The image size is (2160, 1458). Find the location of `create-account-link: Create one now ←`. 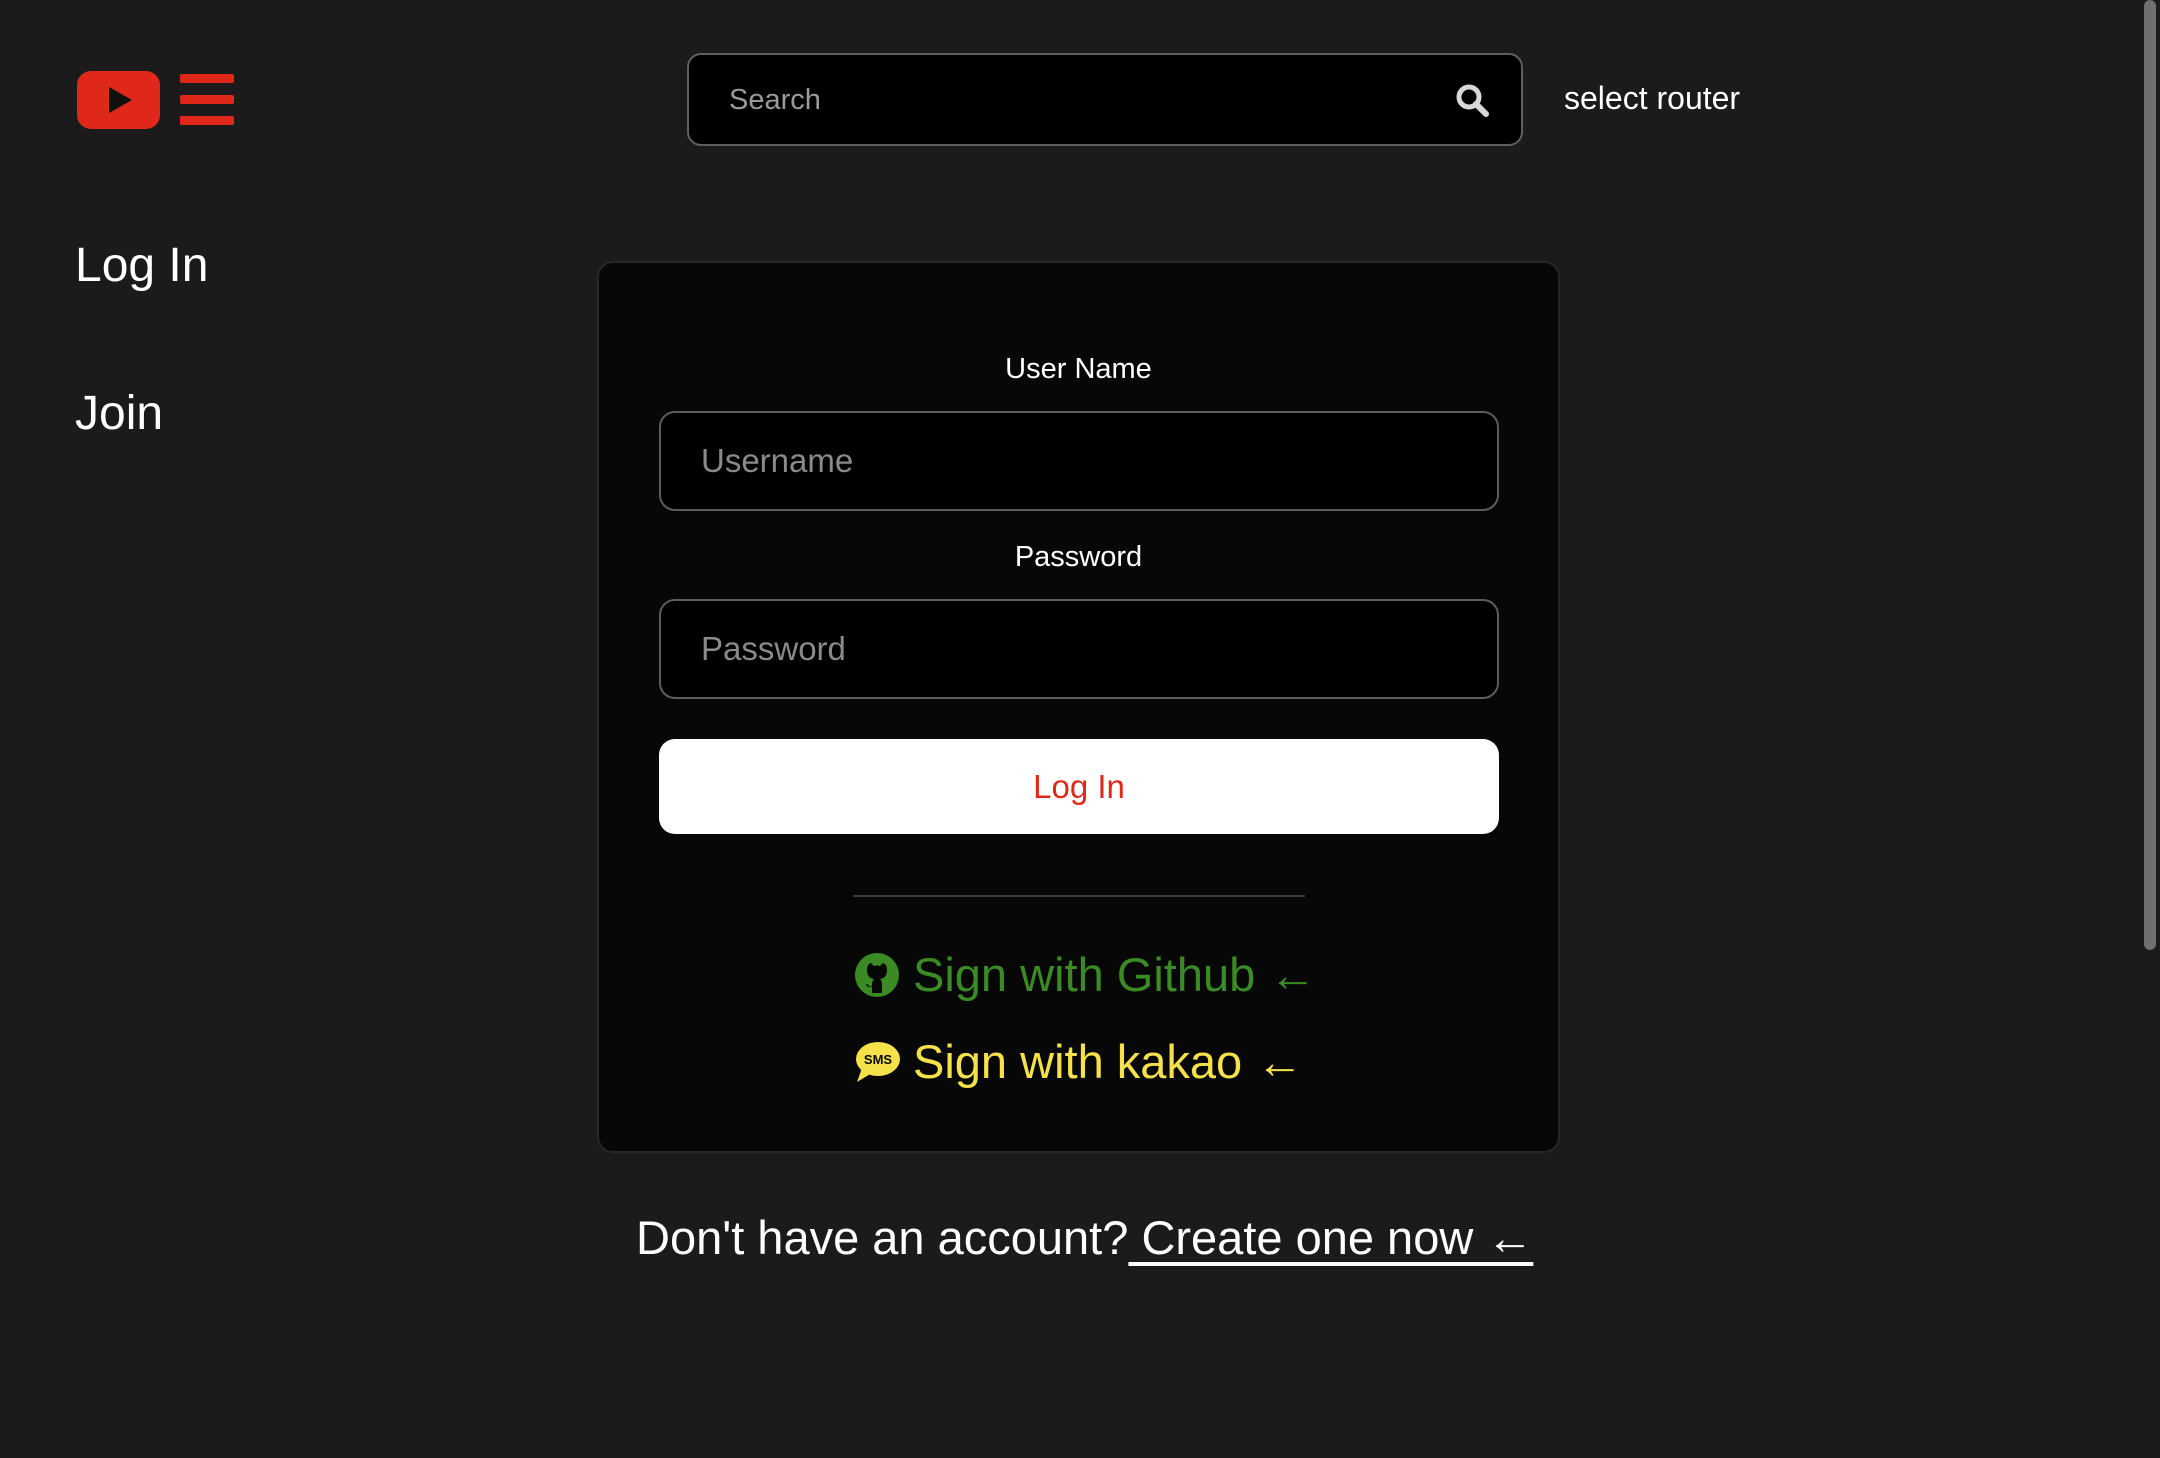

create-account-link: Create one now ← is located at coordinates (1330, 1237).